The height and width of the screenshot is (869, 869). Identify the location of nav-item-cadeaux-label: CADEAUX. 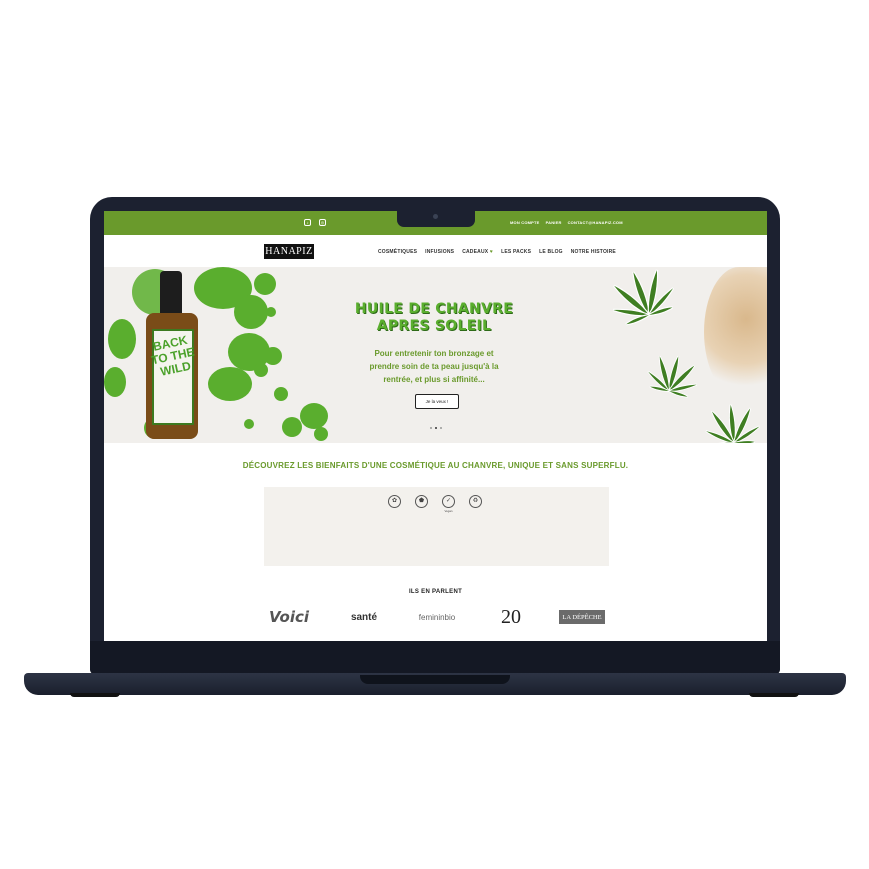
(475, 252).